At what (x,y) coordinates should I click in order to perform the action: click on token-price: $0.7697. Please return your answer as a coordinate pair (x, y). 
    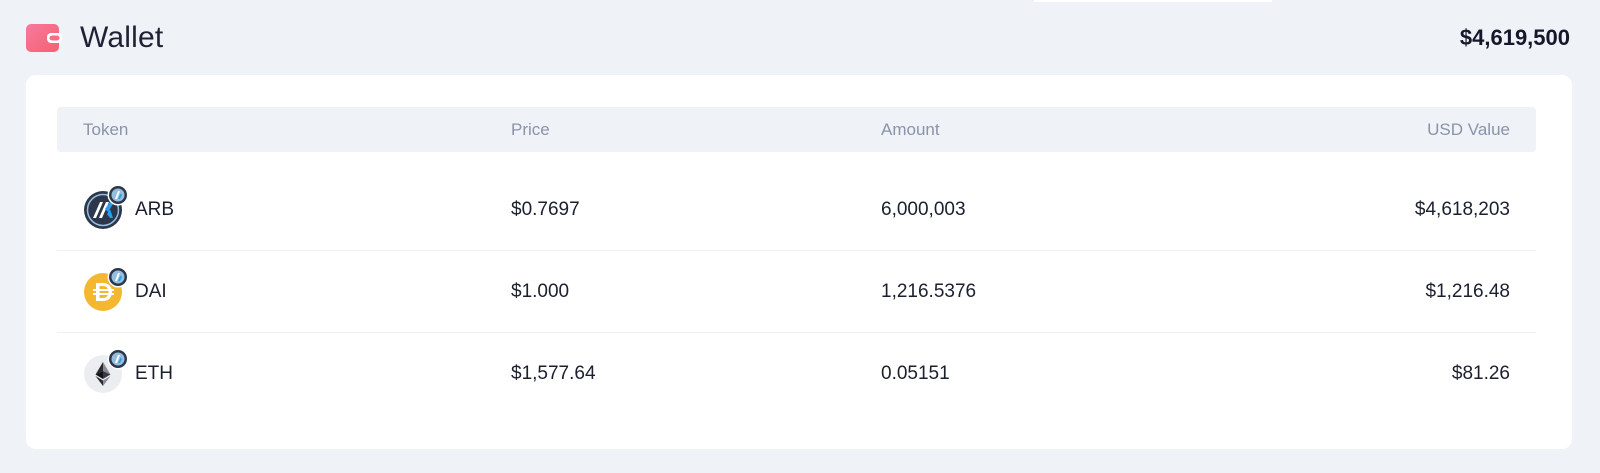
    Looking at the image, I should click on (545, 209).